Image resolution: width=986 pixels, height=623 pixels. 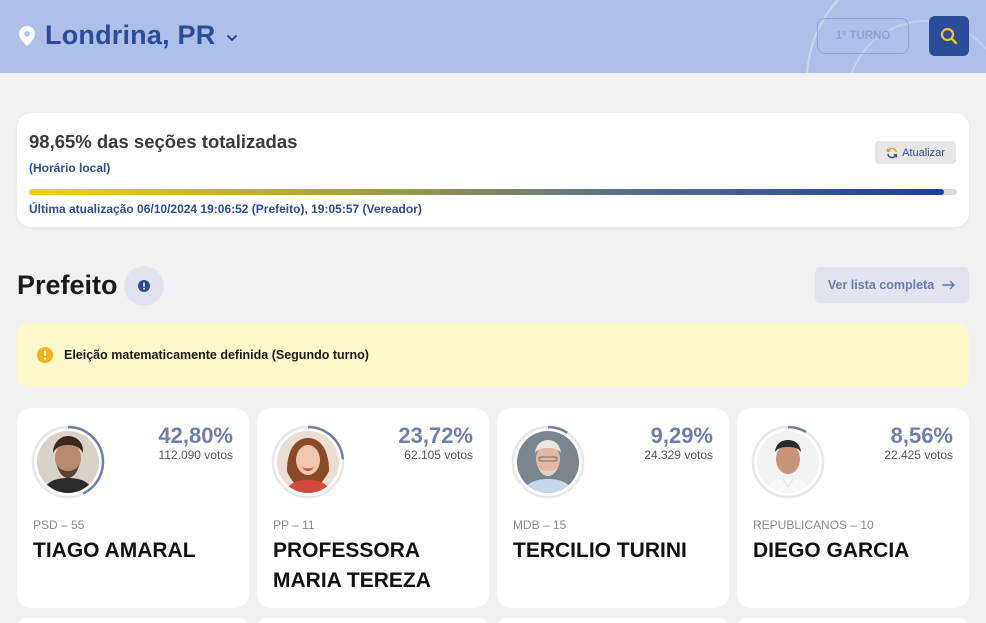 What do you see at coordinates (918, 455) in the screenshot?
I see `candidate-votes: 22.425 votos` at bounding box center [918, 455].